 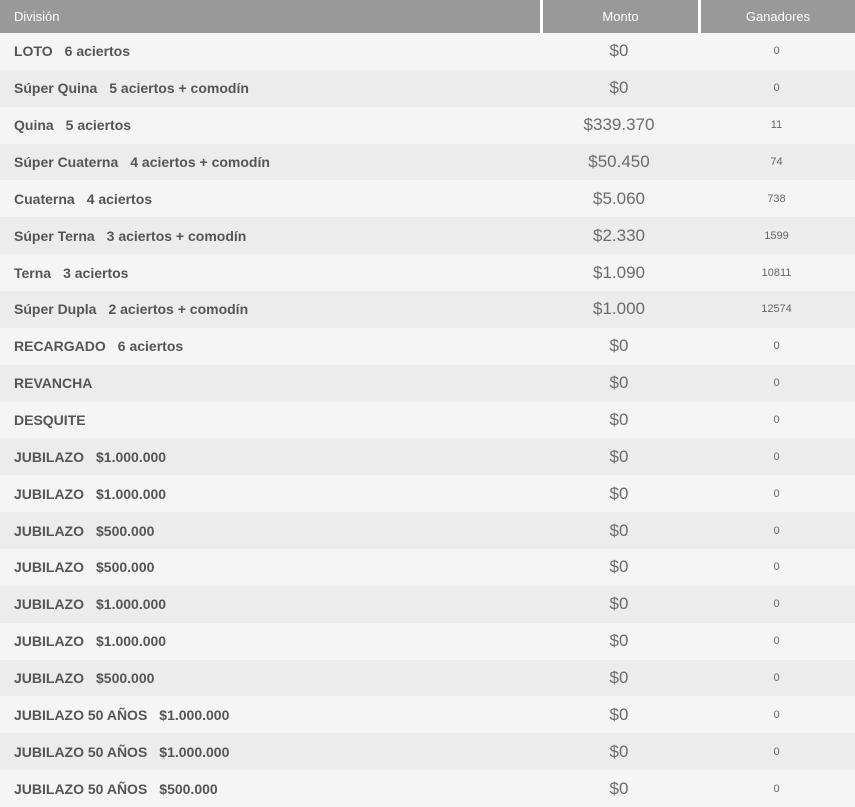 I want to click on division-cell: Terna 3 aciertos, so click(x=270, y=273).